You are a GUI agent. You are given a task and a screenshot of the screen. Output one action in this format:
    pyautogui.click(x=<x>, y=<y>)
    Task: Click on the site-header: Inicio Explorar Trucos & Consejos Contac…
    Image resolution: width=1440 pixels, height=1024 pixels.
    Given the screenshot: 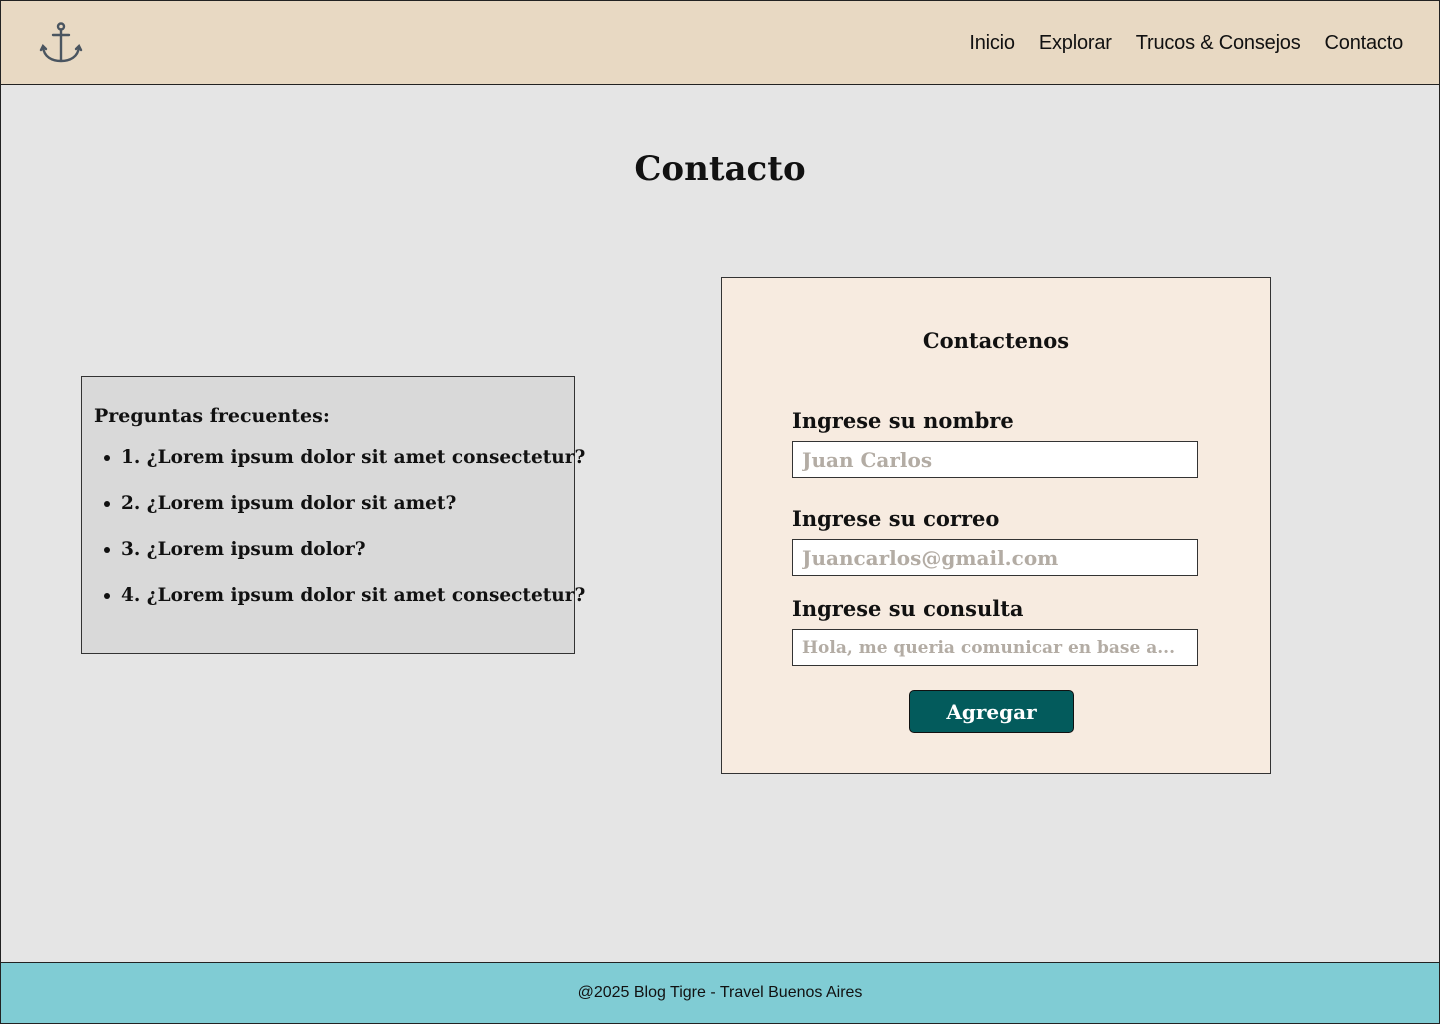 What is the action you would take?
    pyautogui.click(x=720, y=43)
    